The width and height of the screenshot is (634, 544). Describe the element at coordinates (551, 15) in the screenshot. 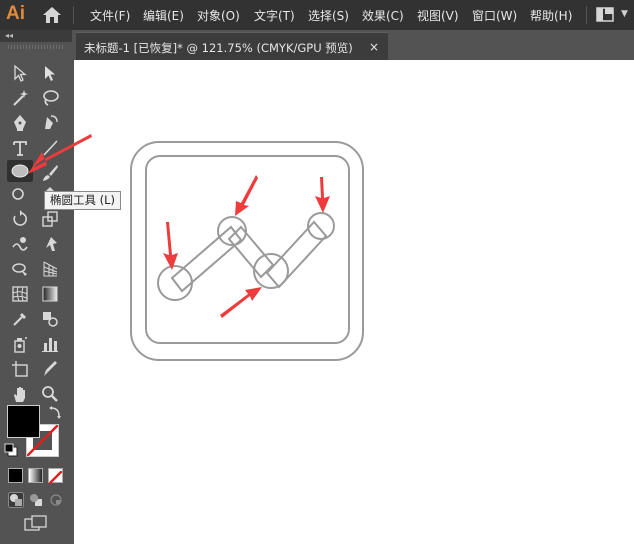

I see `menu-help: 帮助(H)` at that location.